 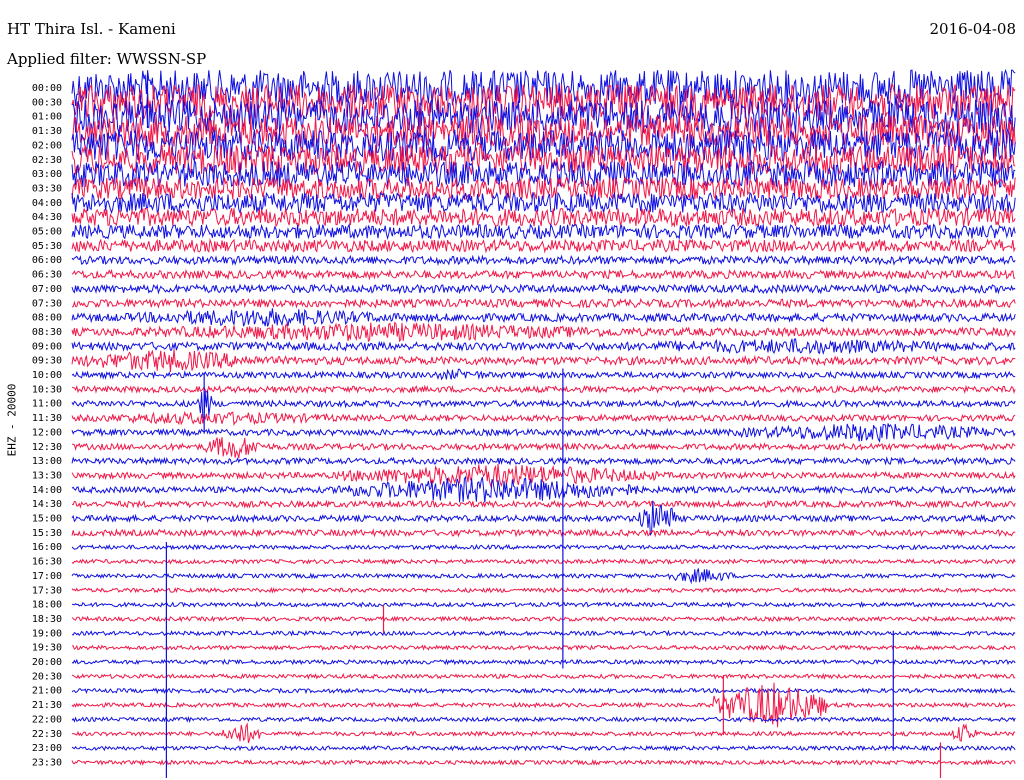 I want to click on row-time-label: 10:30, so click(x=47, y=389).